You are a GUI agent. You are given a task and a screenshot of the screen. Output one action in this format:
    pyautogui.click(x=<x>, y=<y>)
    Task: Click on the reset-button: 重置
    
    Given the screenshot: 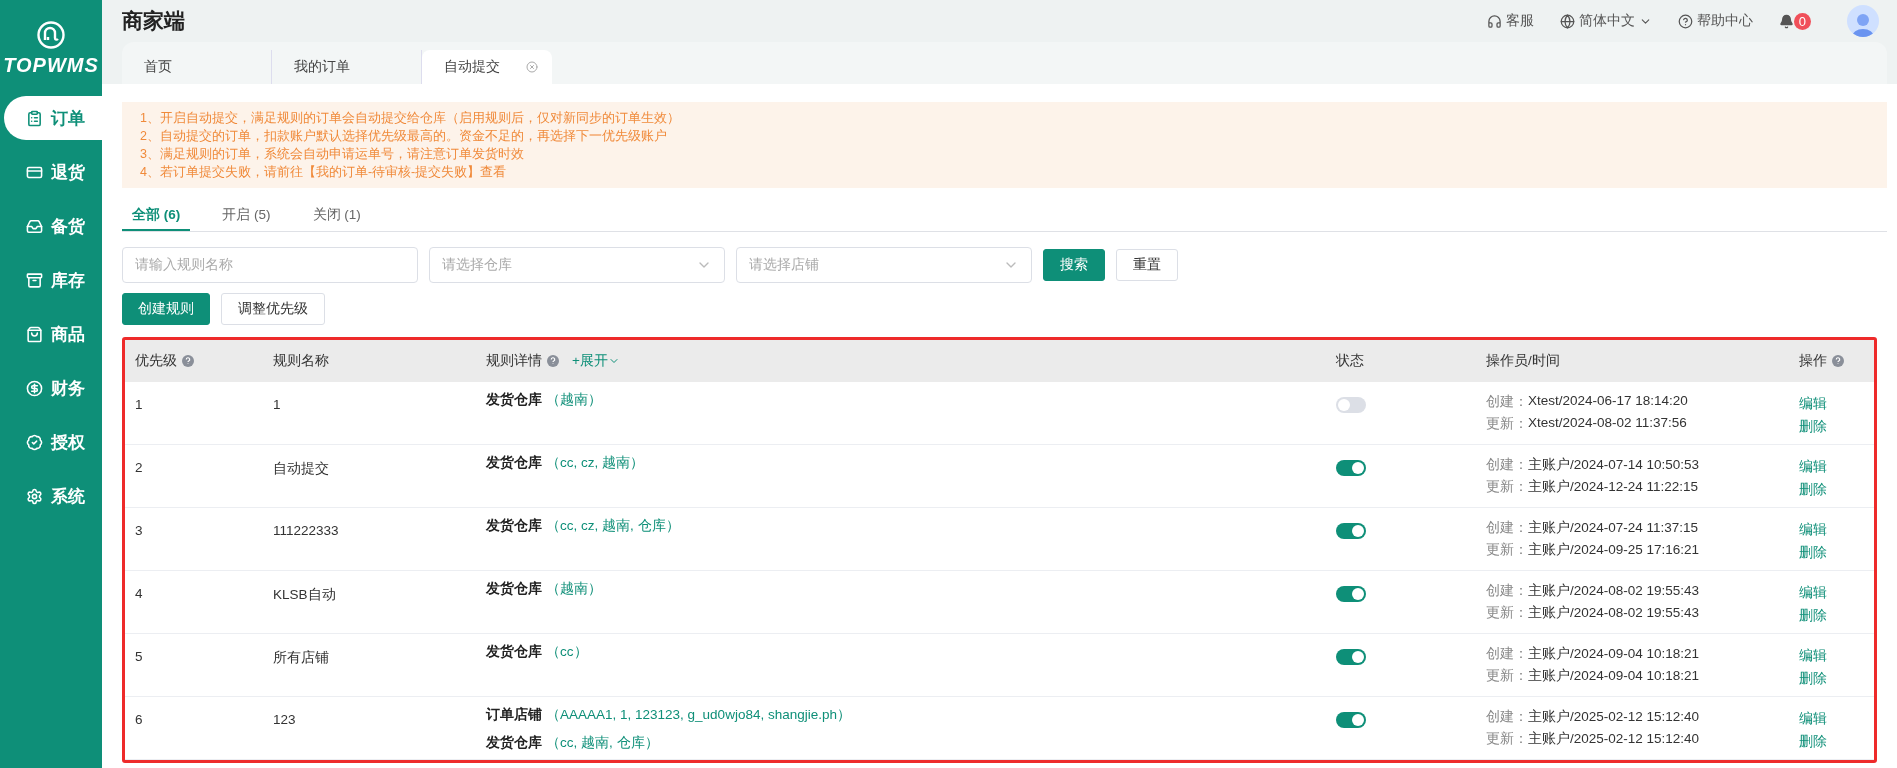 What is the action you would take?
    pyautogui.click(x=1147, y=265)
    